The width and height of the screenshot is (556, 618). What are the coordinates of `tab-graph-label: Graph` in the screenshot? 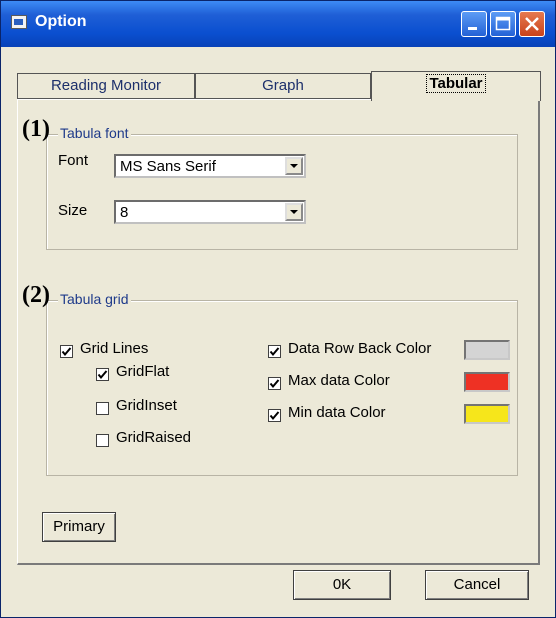 It's located at (283, 85).